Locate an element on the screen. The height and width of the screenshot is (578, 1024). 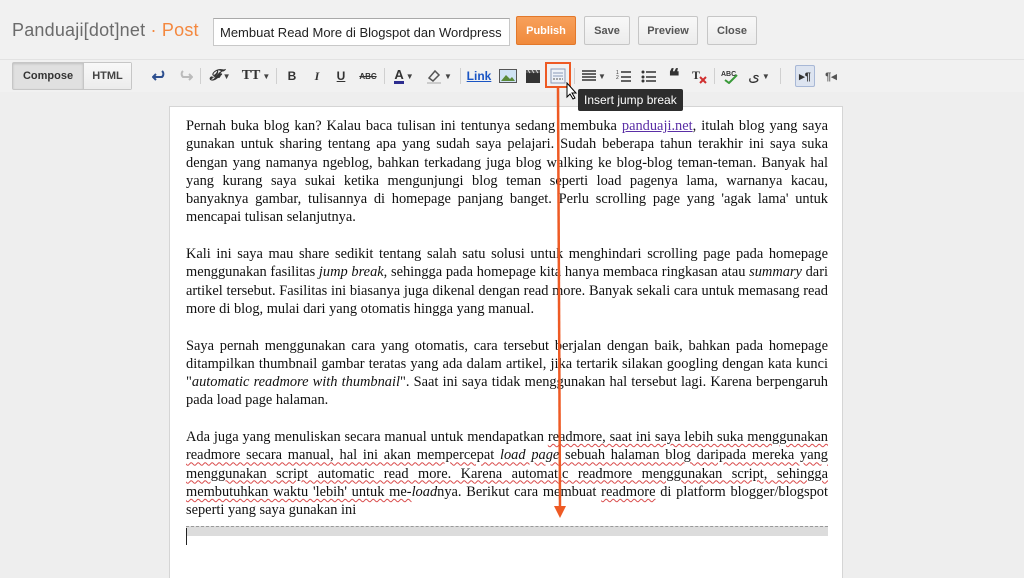
rtl-icon: ¶◂ is located at coordinates (831, 76).